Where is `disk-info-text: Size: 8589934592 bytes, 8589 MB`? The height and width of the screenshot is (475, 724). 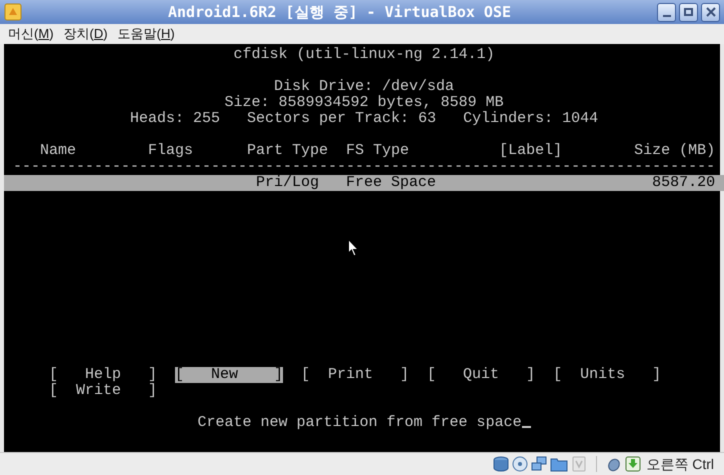 disk-info-text: Size: 8589934592 bytes, 8589 MB is located at coordinates (364, 102).